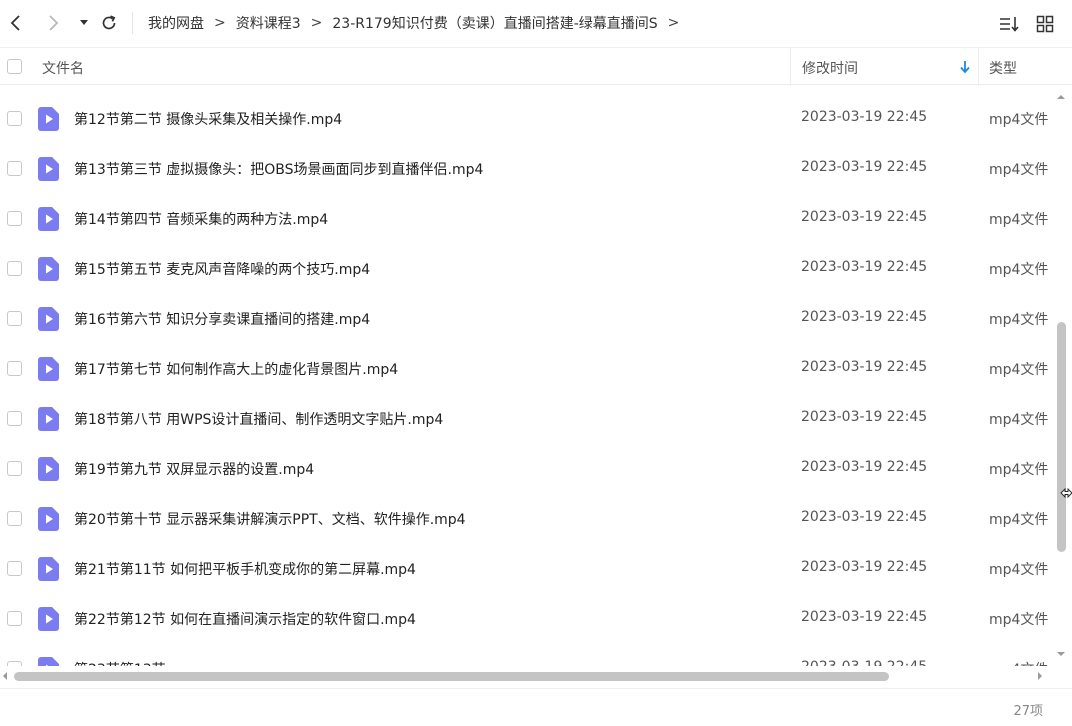 The image size is (1072, 726). What do you see at coordinates (1040, 676) in the screenshot?
I see `scroll-right-arrow-icon` at bounding box center [1040, 676].